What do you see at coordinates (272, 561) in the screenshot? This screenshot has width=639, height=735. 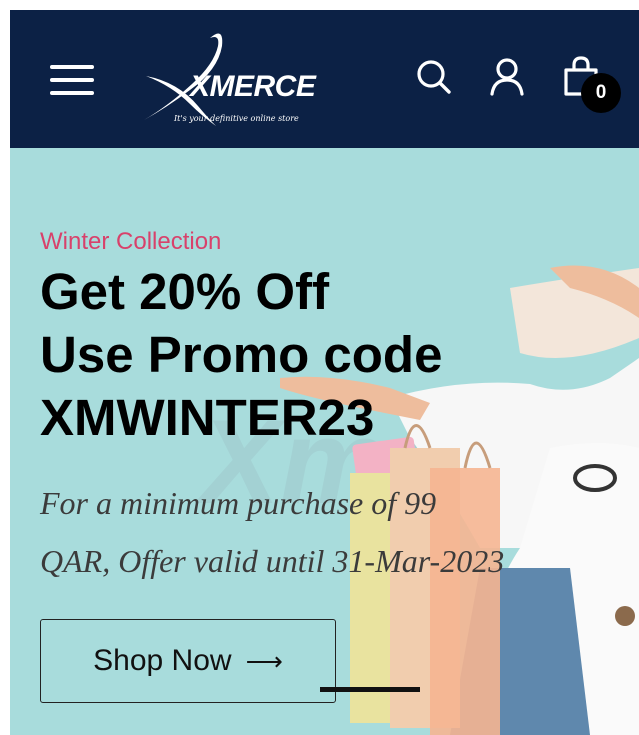 I see `offer-terms-line: QAR, Offer valid until 31-Mar-2023` at bounding box center [272, 561].